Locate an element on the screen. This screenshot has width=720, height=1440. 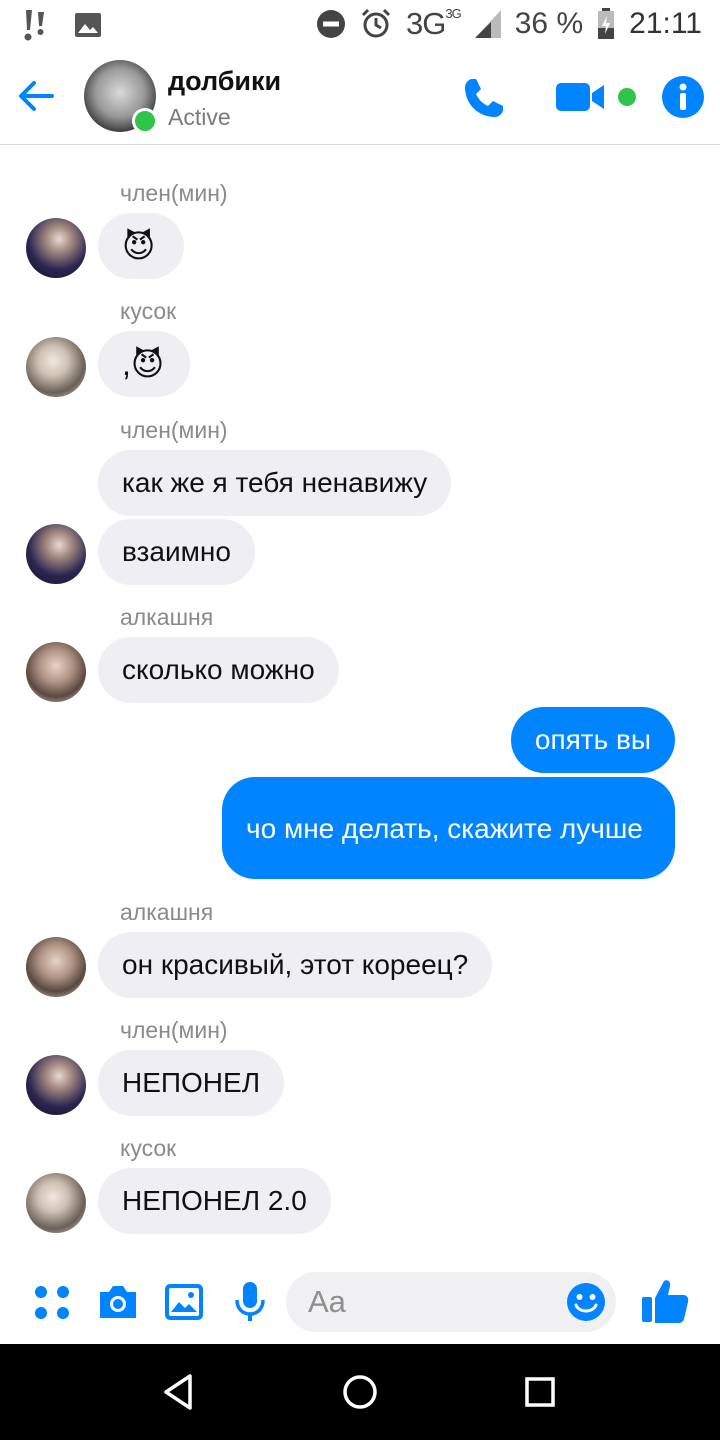
system-nav-bar is located at coordinates (360, 1392).